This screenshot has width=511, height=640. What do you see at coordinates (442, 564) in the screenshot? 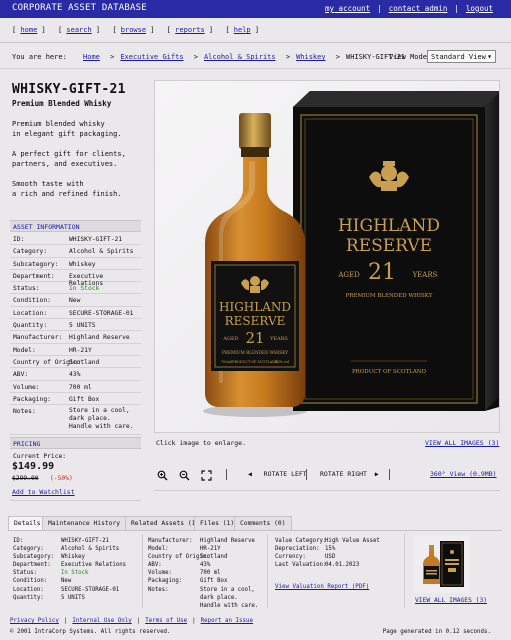
I see `product-thumbnail` at bounding box center [442, 564].